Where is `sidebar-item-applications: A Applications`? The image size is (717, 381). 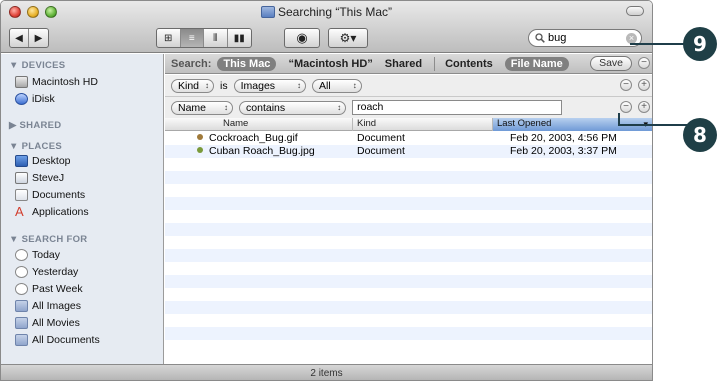
sidebar-item-applications: A Applications is located at coordinates (52, 212).